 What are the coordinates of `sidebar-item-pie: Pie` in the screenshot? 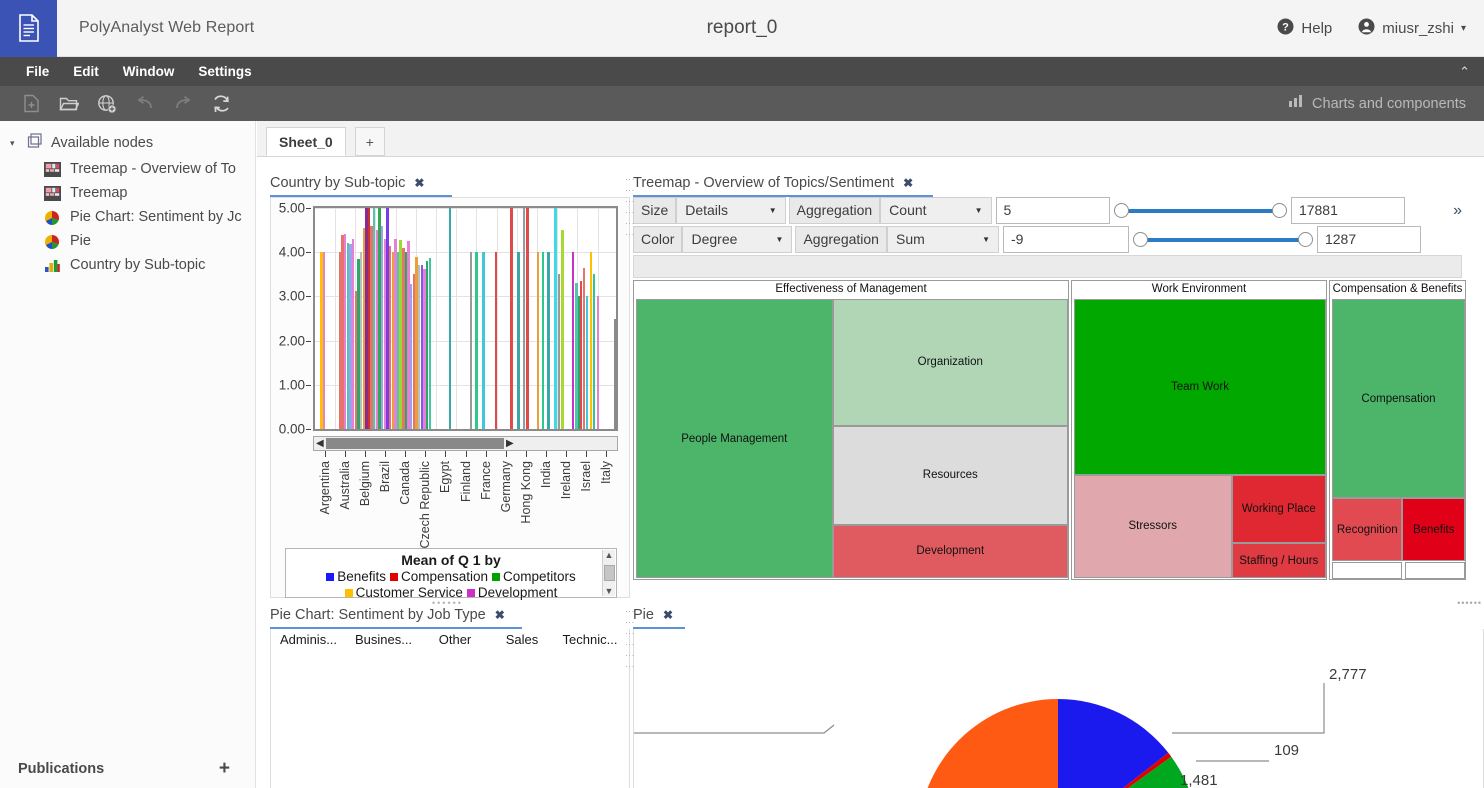 It's located at (127, 241).